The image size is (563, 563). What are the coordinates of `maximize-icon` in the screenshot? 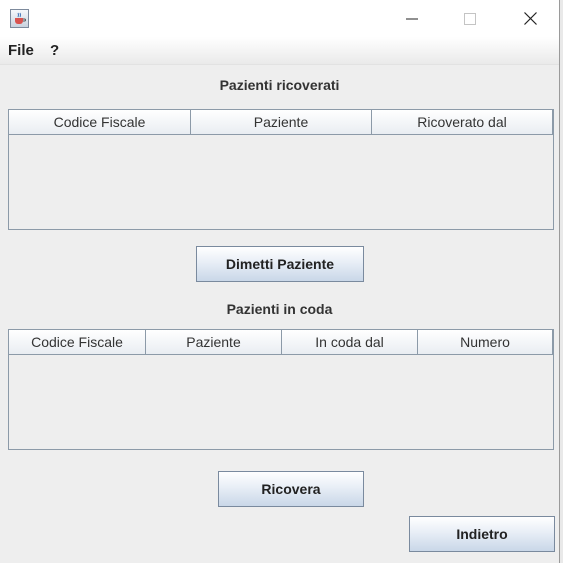 It's located at (470, 18).